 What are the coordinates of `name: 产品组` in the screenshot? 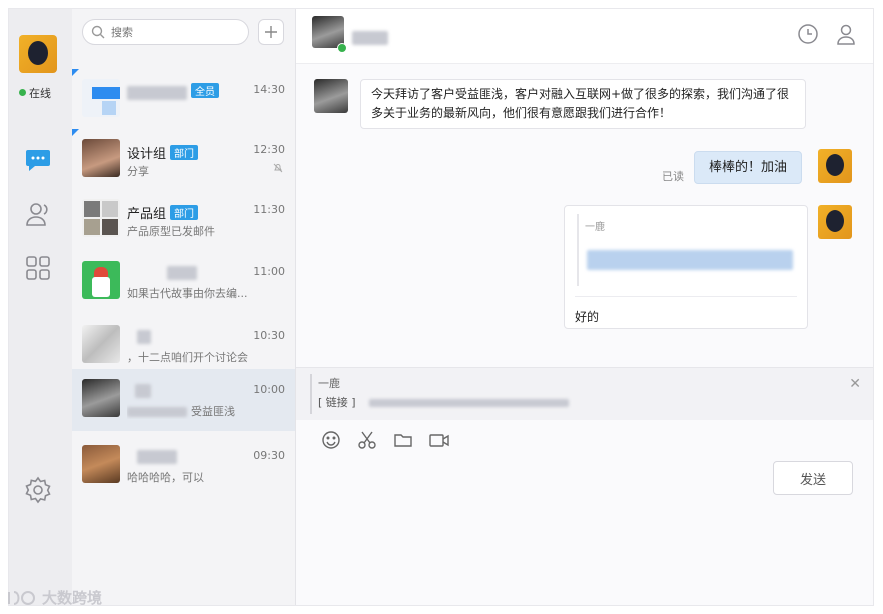 It's located at (147, 214).